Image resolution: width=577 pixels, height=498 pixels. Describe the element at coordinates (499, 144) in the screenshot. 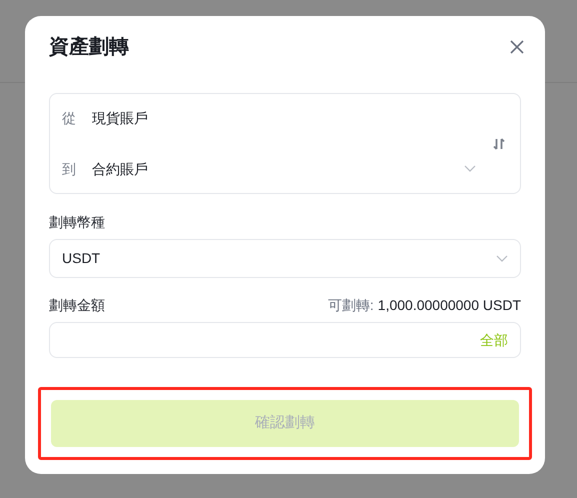

I see `swap-icon` at that location.